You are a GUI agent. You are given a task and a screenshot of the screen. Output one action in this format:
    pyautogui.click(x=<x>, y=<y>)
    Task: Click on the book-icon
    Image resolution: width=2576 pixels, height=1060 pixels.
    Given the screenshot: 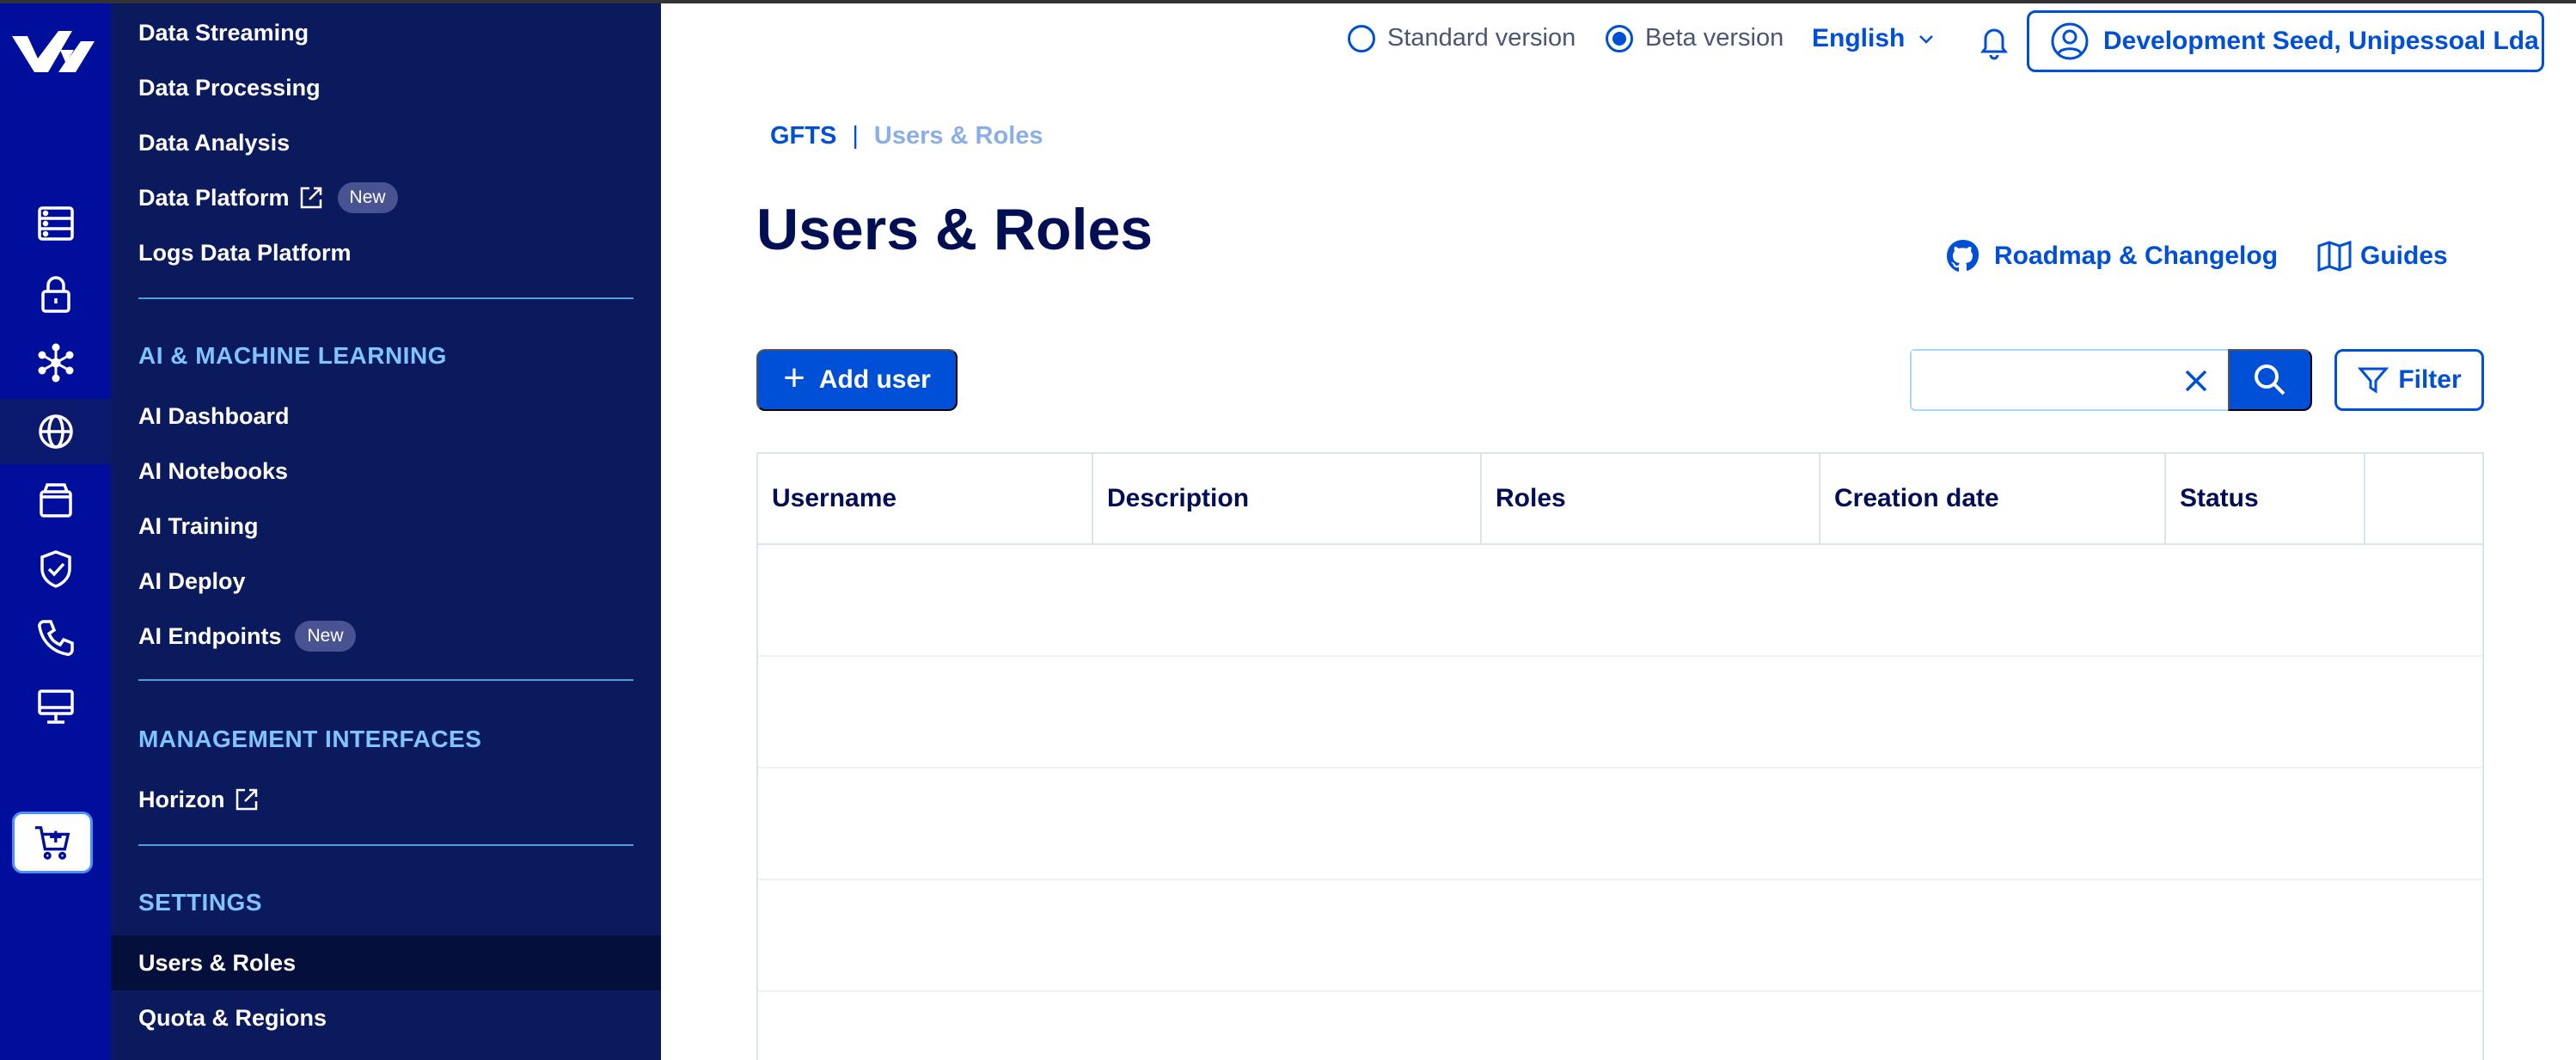 What is the action you would take?
    pyautogui.click(x=2334, y=256)
    